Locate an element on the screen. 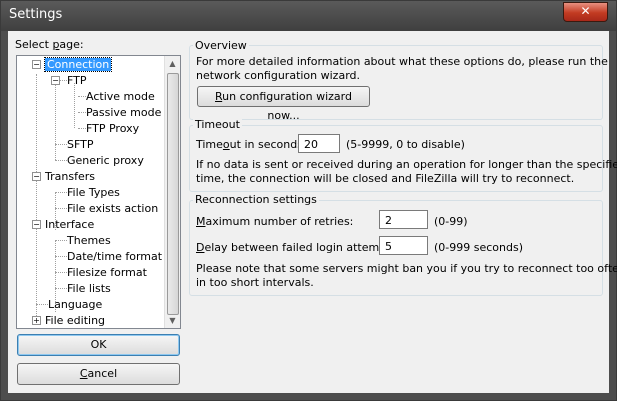 This screenshot has height=401, width=617. tree-item-generic-proxy: Generic proxy is located at coordinates (105, 160).